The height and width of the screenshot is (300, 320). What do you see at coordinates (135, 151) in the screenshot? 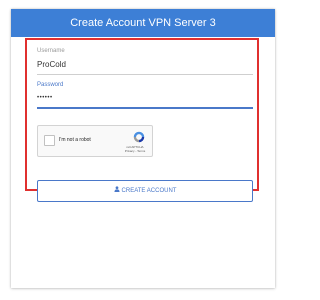
I see `recaptcha-privacy-terms-link: Privacy - Terms` at bounding box center [135, 151].